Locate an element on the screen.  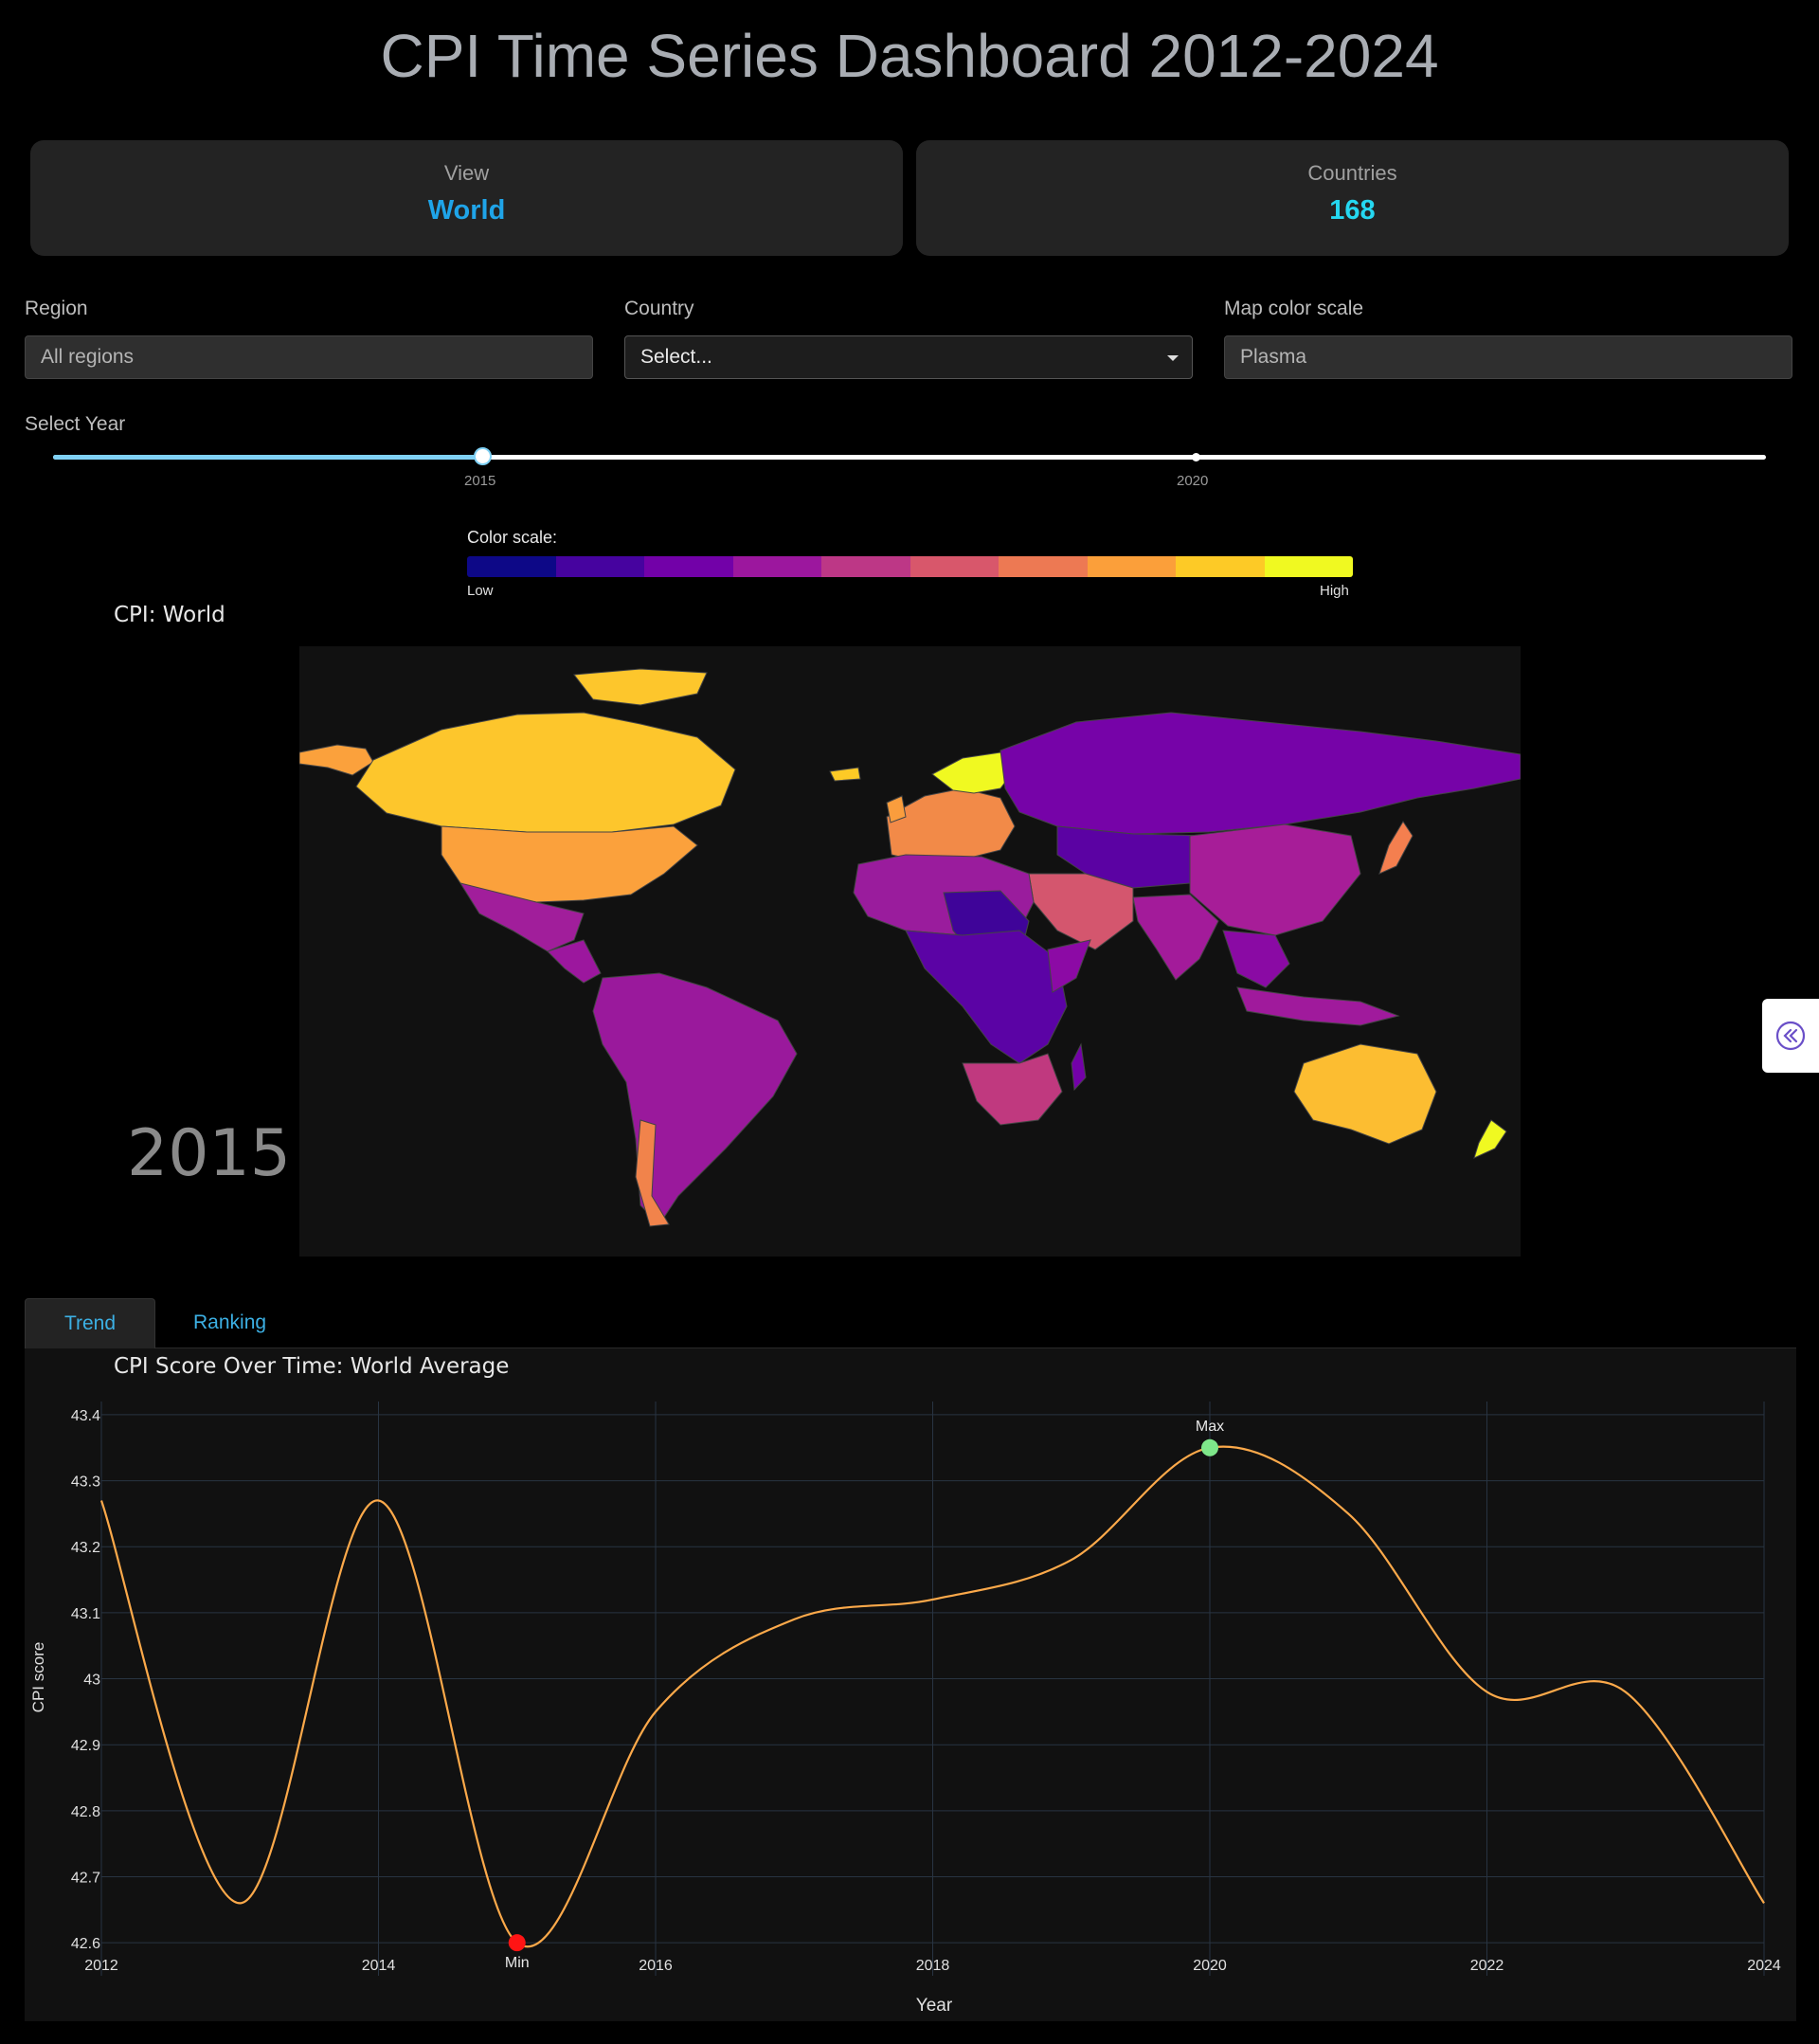
collapse-panel-button is located at coordinates (1790, 1036).